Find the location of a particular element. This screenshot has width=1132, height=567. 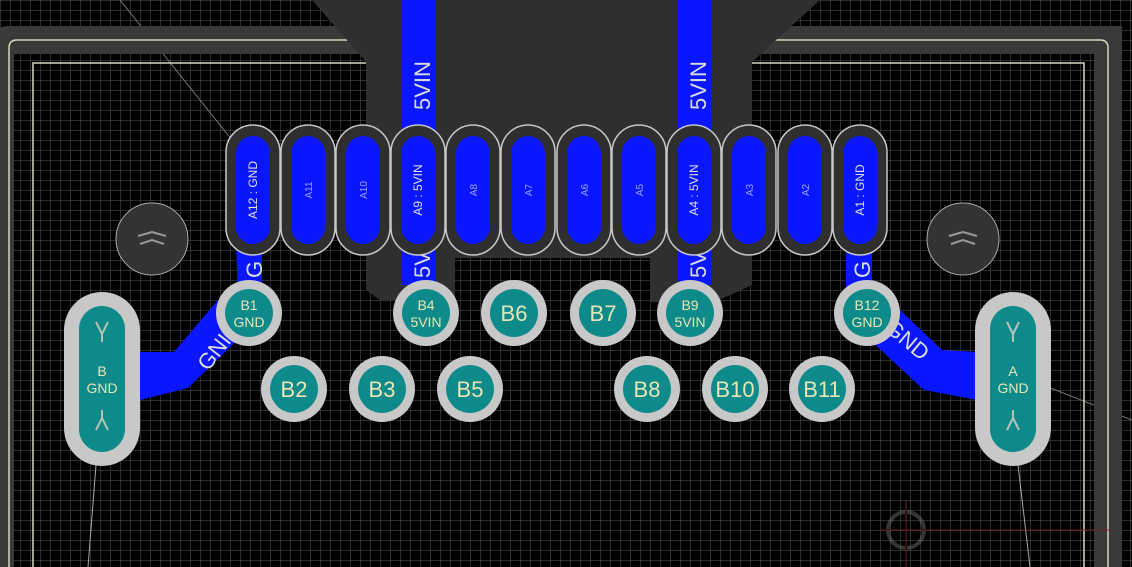

pad-label-a2: A2 is located at coordinates (806, 189).